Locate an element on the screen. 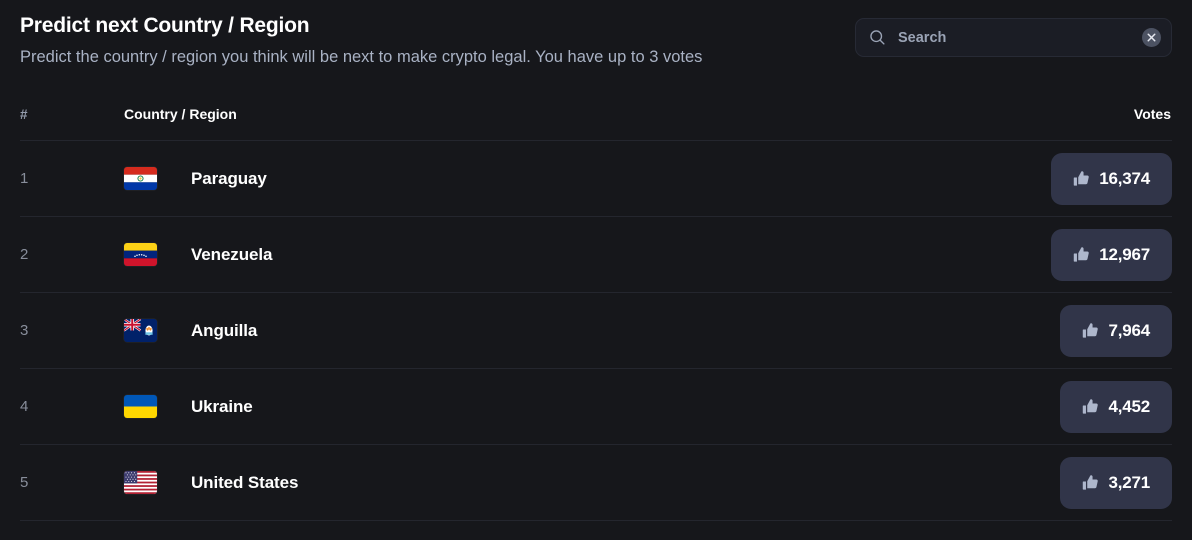  vote-button: 3,271 is located at coordinates (1116, 482).